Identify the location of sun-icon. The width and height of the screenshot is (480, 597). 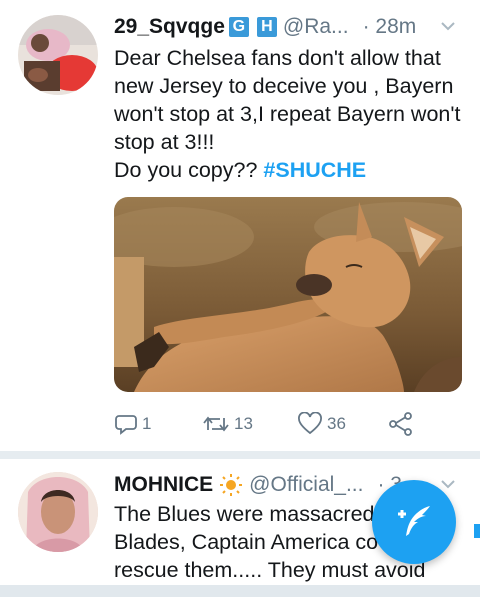
(231, 485).